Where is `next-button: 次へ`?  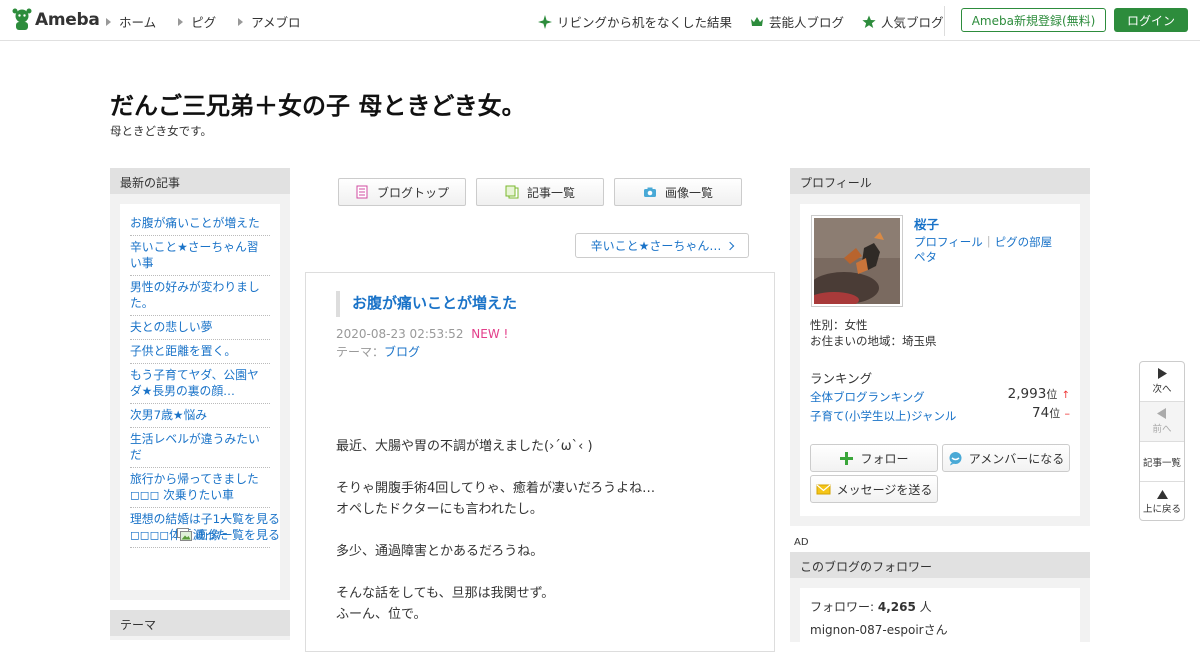
next-button: 次へ is located at coordinates (1162, 382).